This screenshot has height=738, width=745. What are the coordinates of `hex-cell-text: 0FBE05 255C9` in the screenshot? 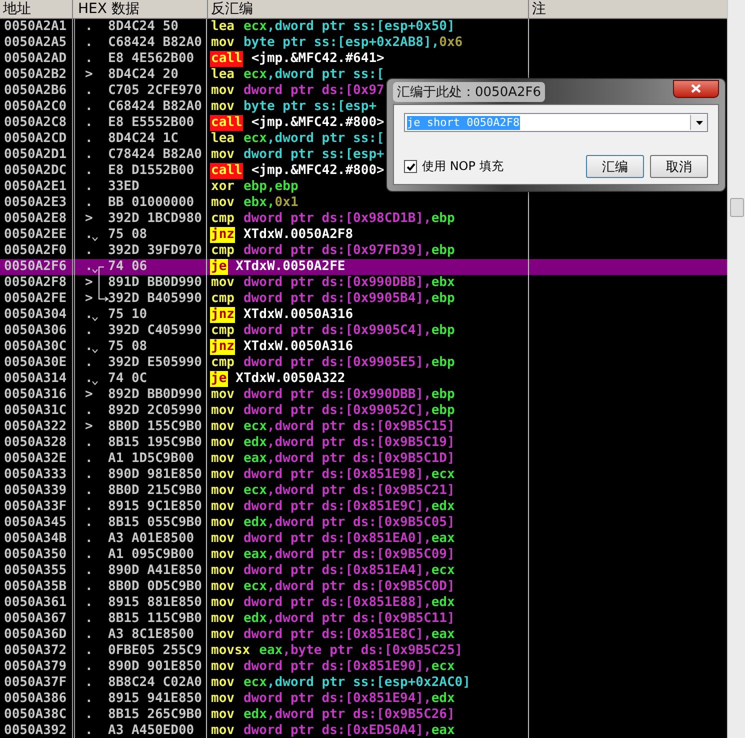 It's located at (154, 651).